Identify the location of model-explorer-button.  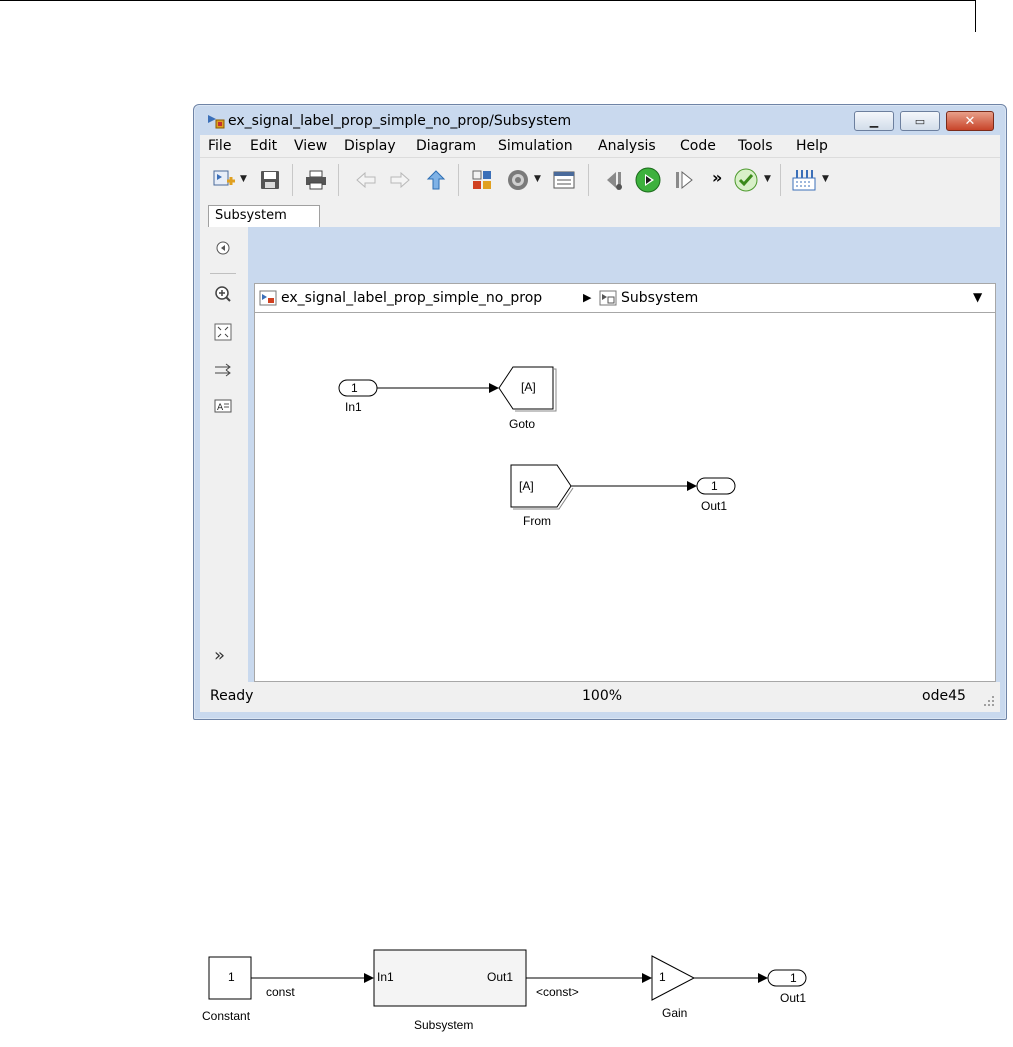
(564, 180).